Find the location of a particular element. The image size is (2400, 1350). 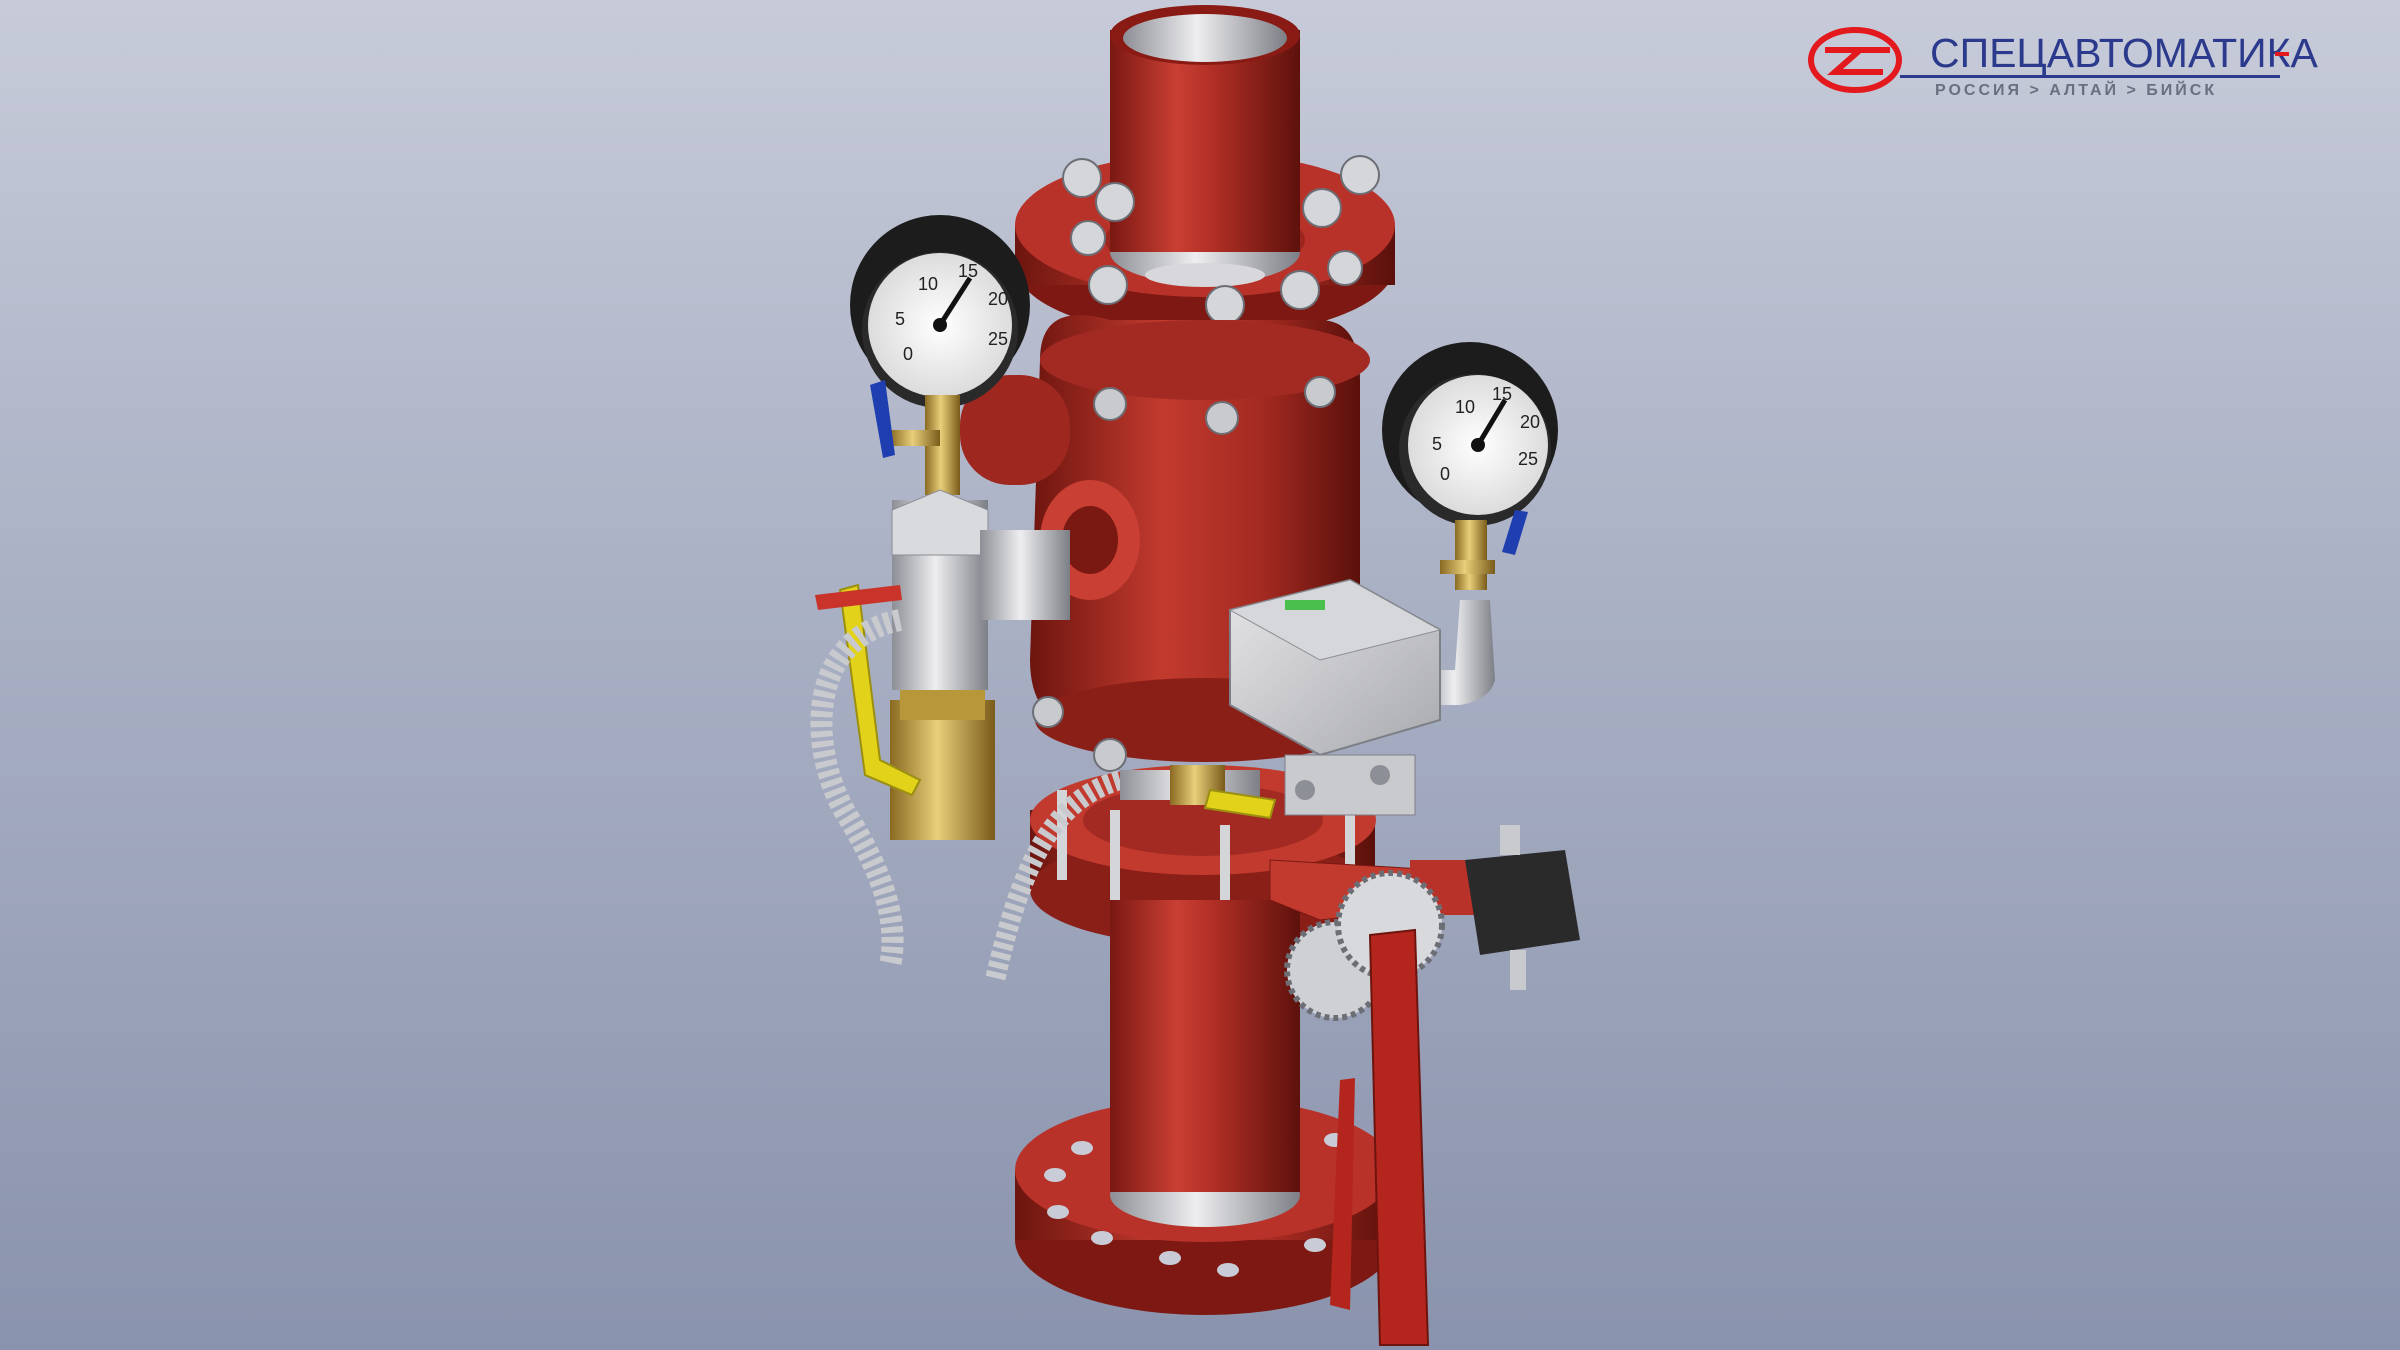

company-logo: СПЕЦАВТОМАТИКА РОССИЯ > АЛТАЙ > БИЙСК is located at coordinates (2061, 65).